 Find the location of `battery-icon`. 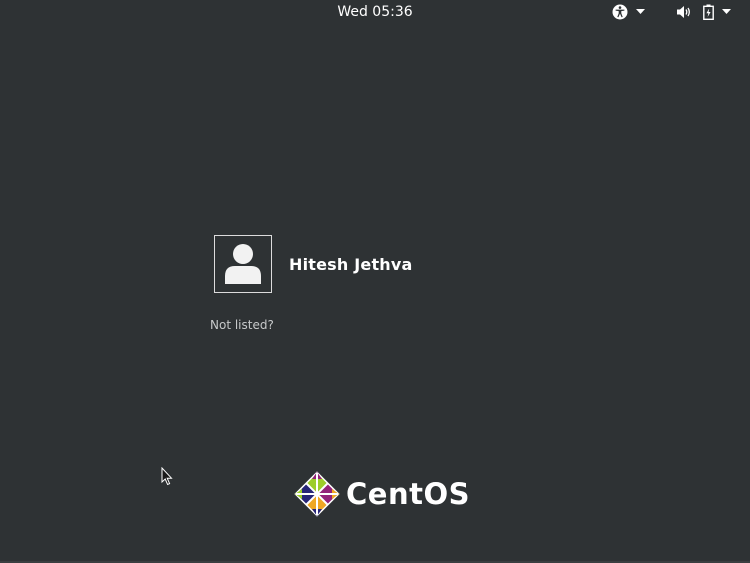

battery-icon is located at coordinates (708, 12).